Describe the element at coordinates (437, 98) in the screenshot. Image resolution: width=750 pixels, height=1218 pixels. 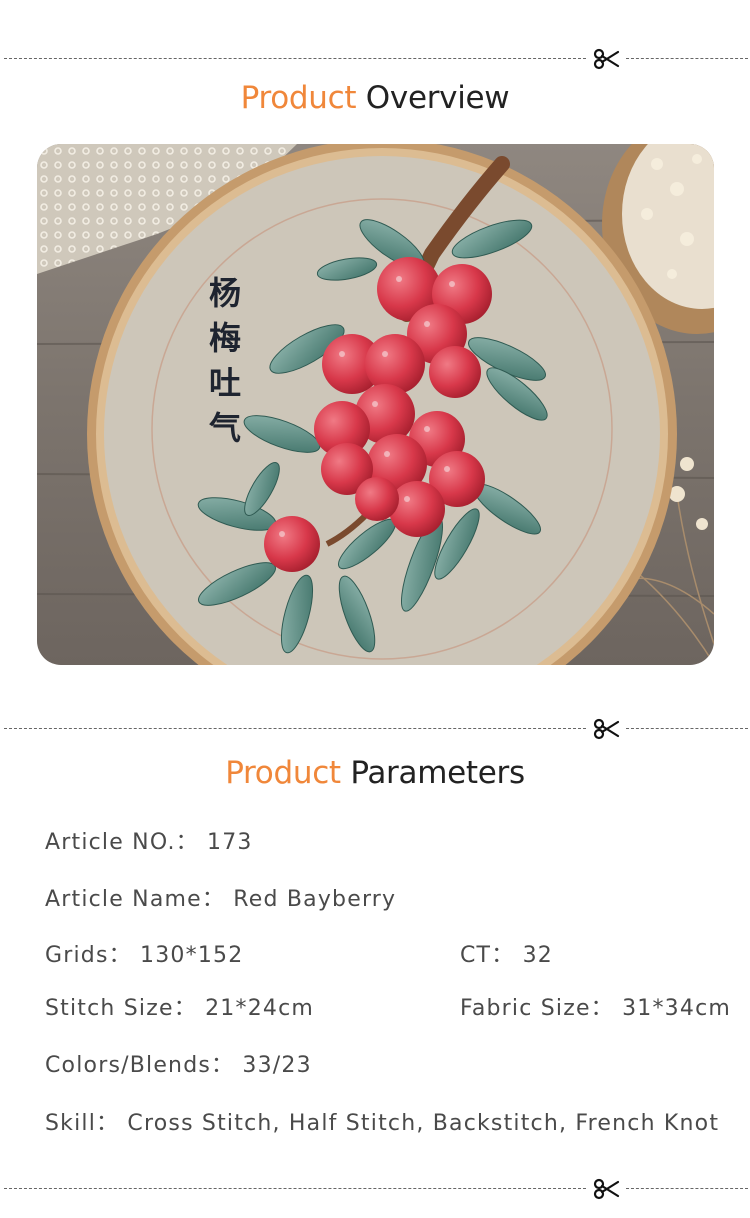
I see `heading-text: Overview` at that location.